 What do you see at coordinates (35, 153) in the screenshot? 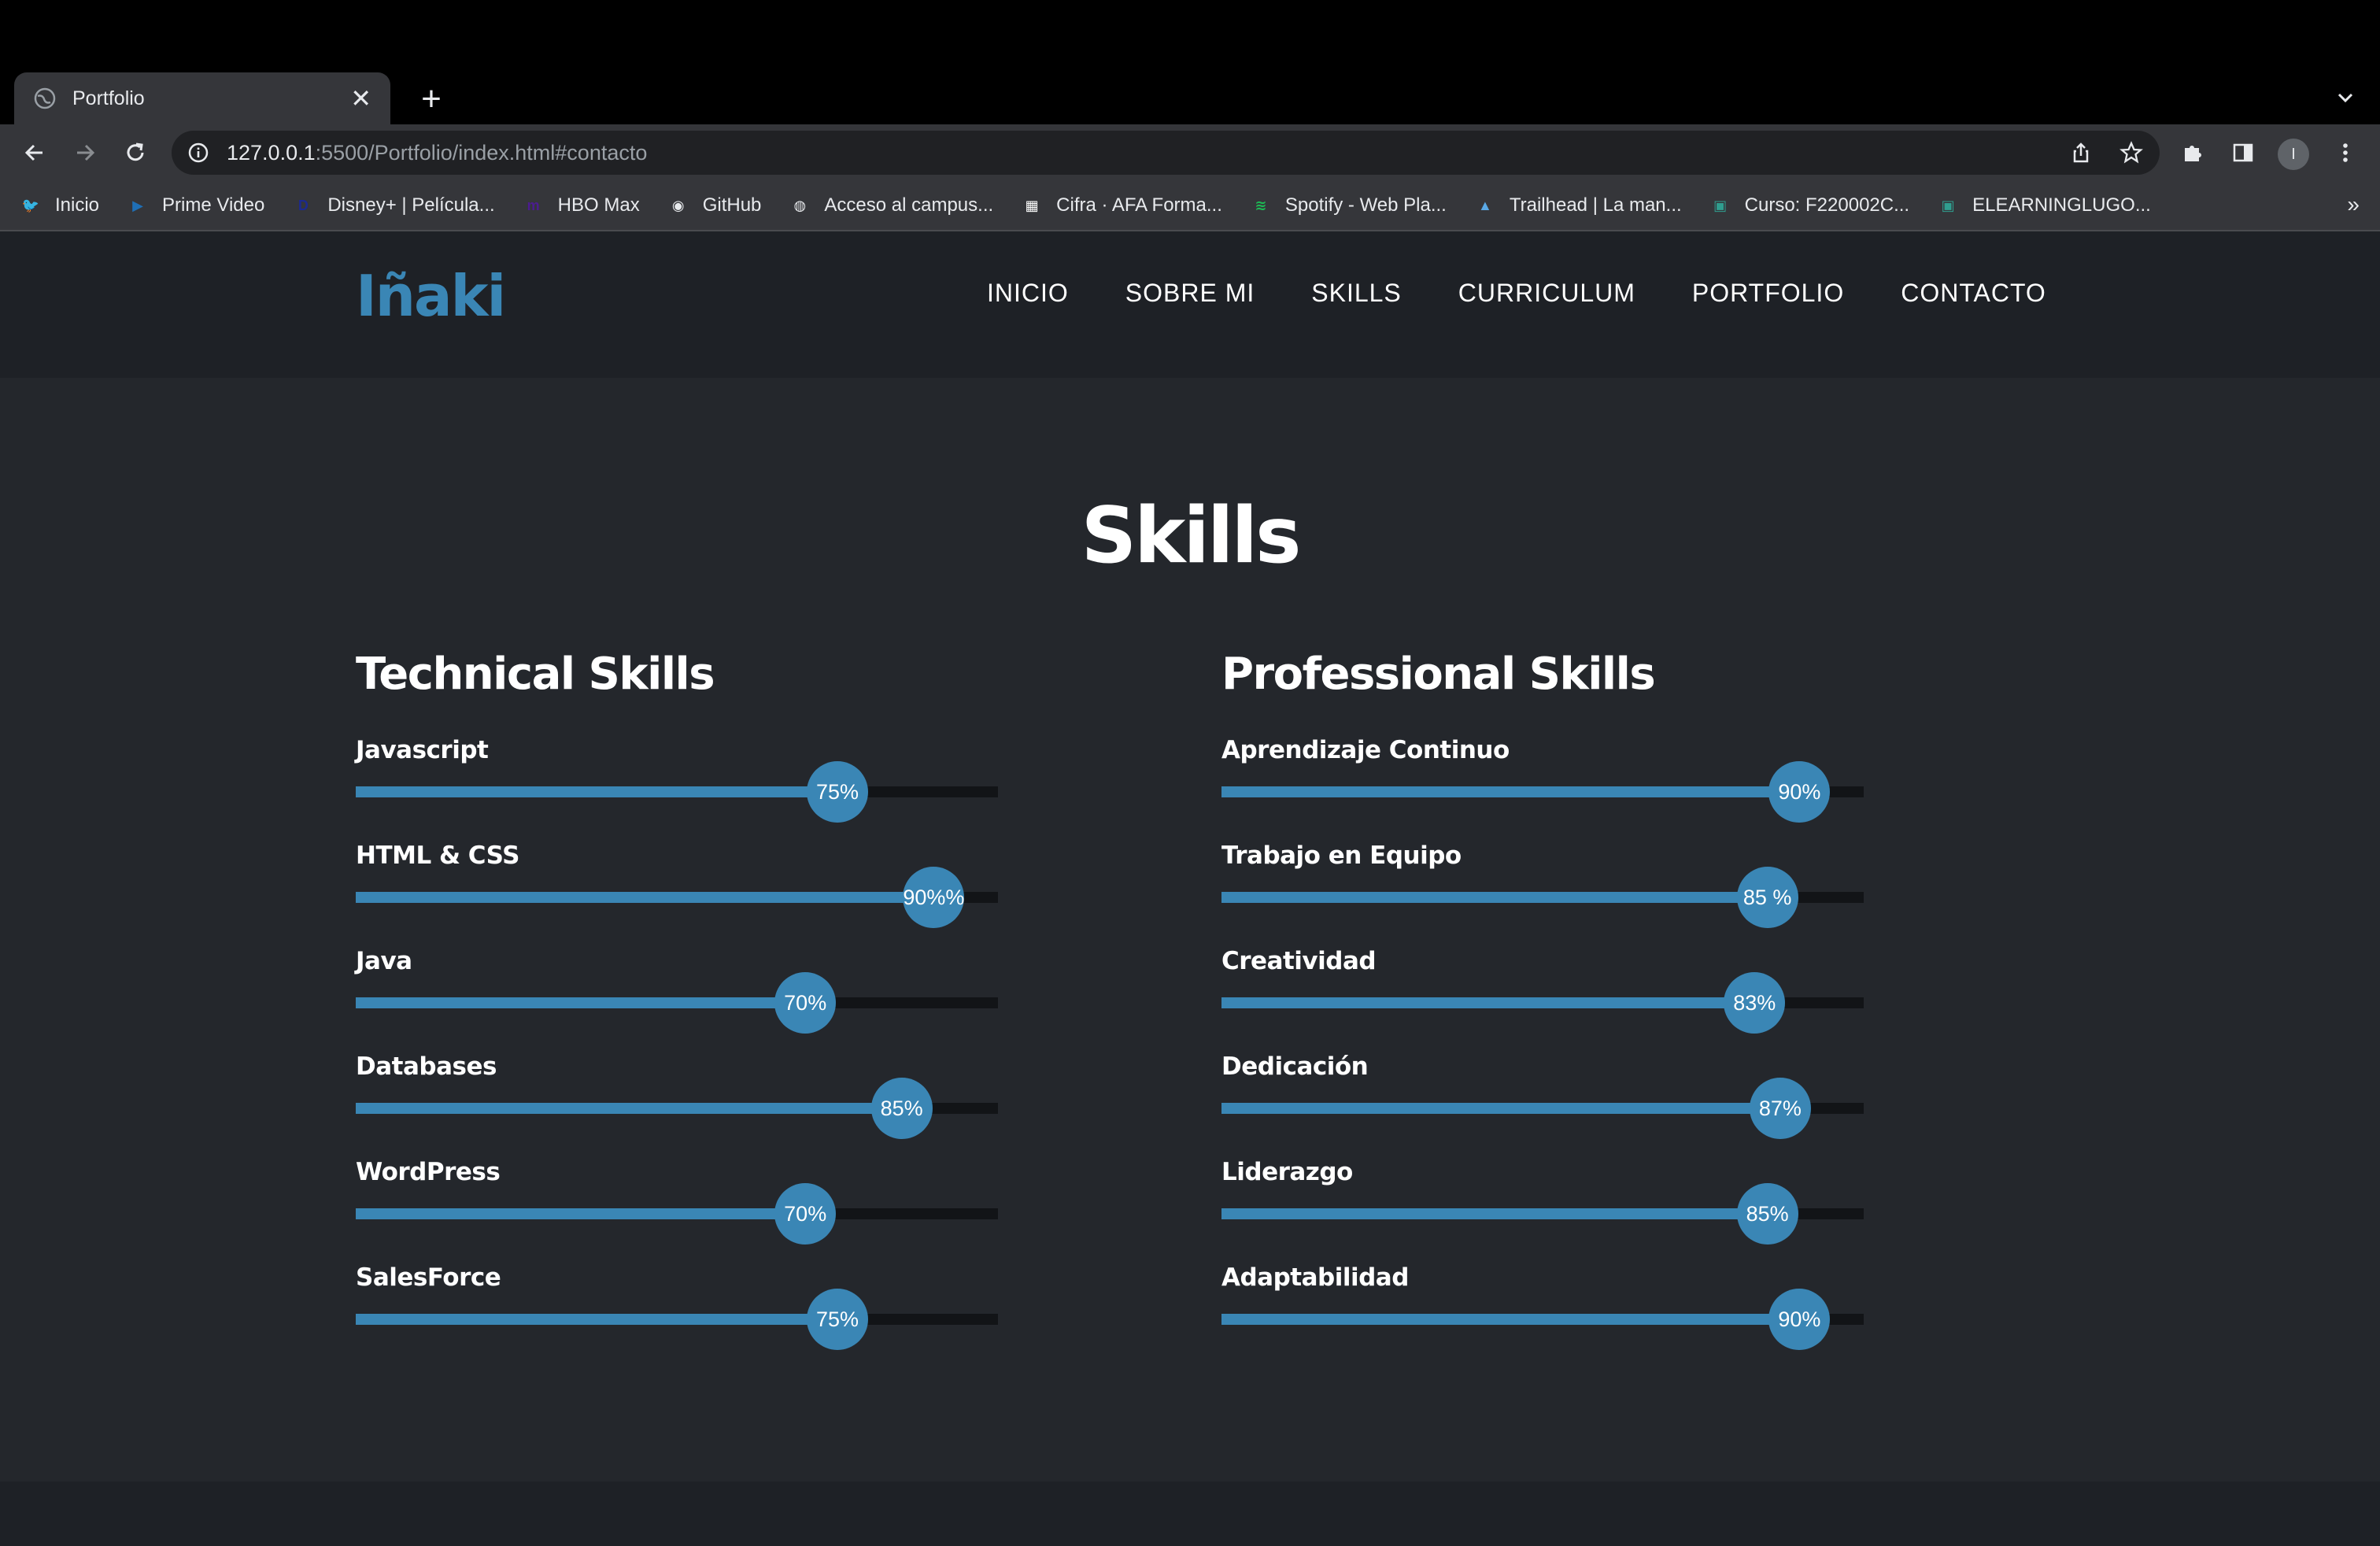
I see `back-arrow-icon` at bounding box center [35, 153].